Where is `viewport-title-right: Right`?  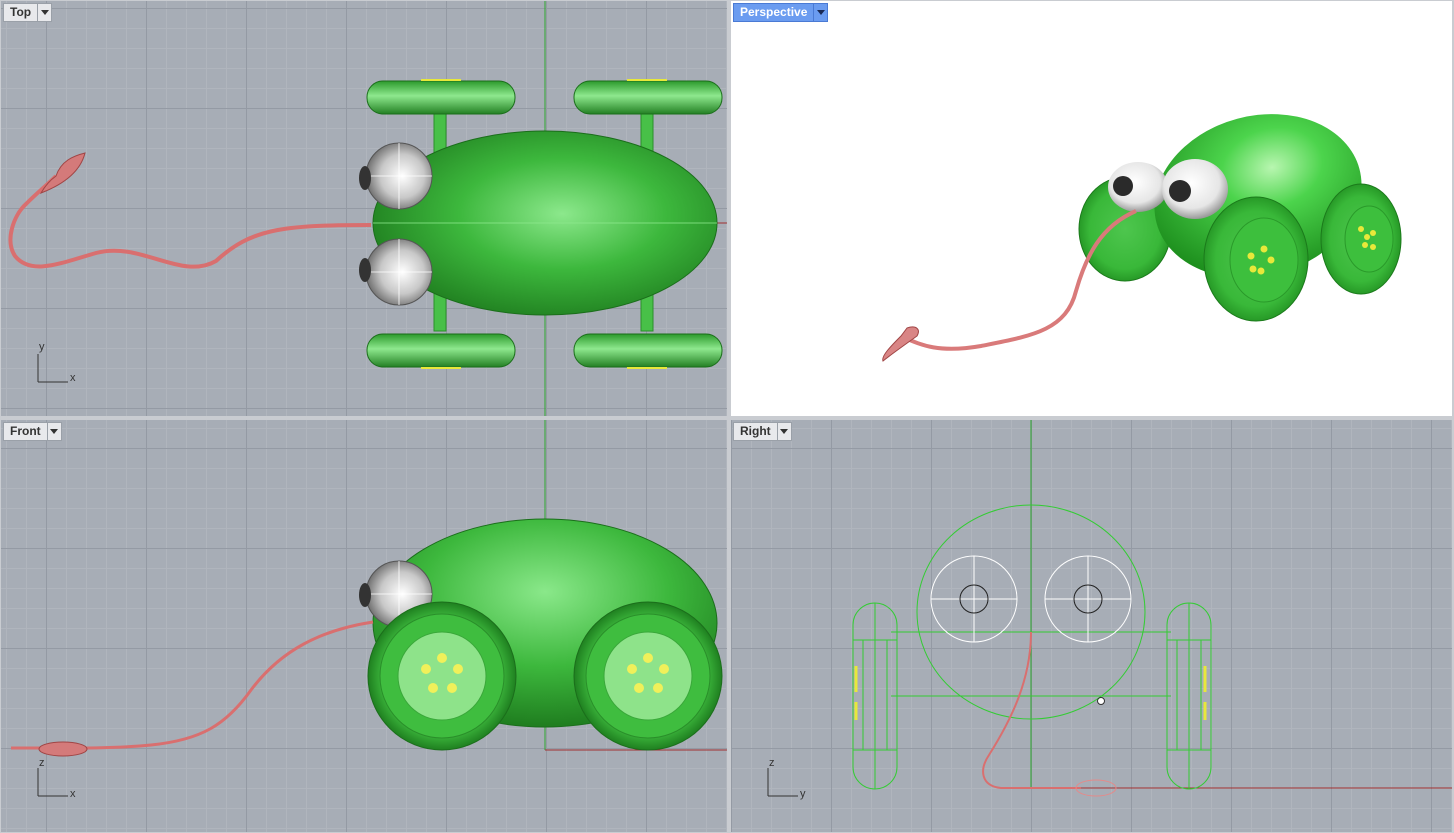 viewport-title-right: Right is located at coordinates (755, 431).